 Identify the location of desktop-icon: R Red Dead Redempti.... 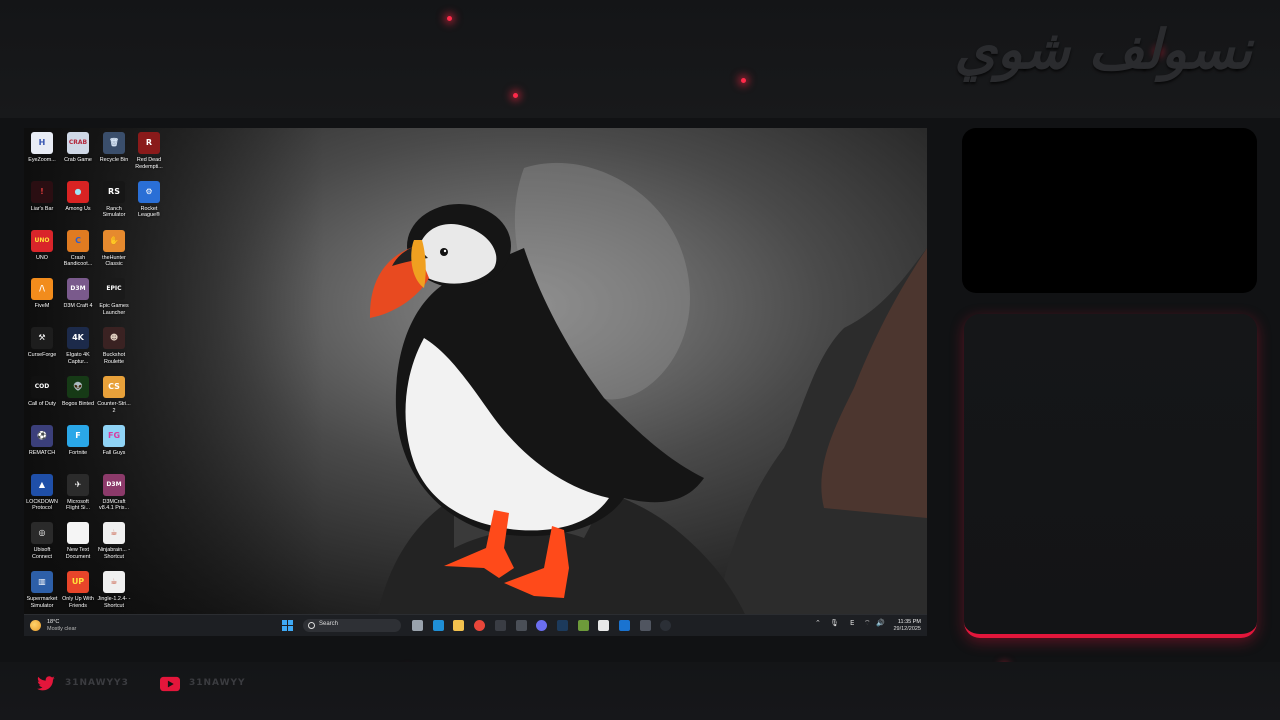
(149, 151).